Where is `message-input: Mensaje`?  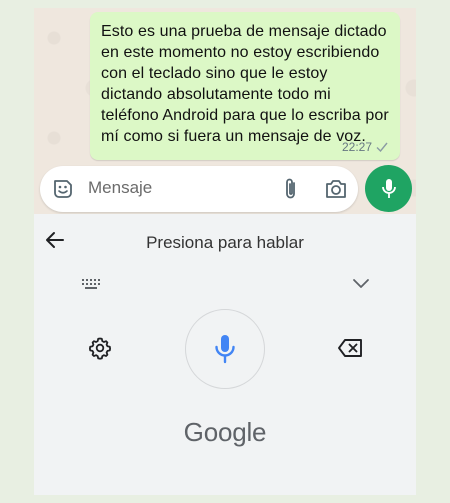 message-input: Mensaje is located at coordinates (120, 188).